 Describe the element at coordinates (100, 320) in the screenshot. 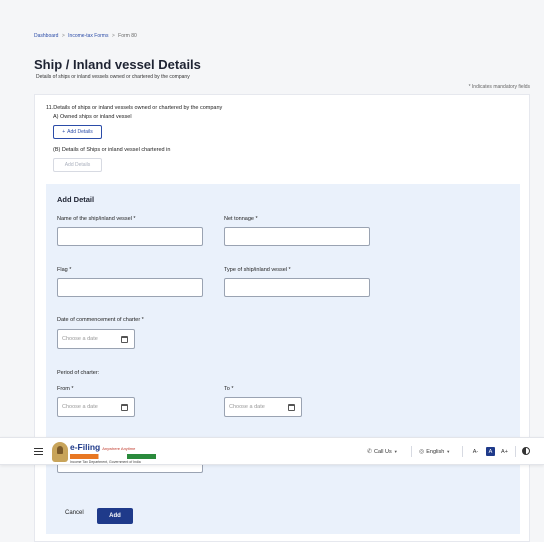

I see `charter-date-label: Date of commencement of charter *` at that location.